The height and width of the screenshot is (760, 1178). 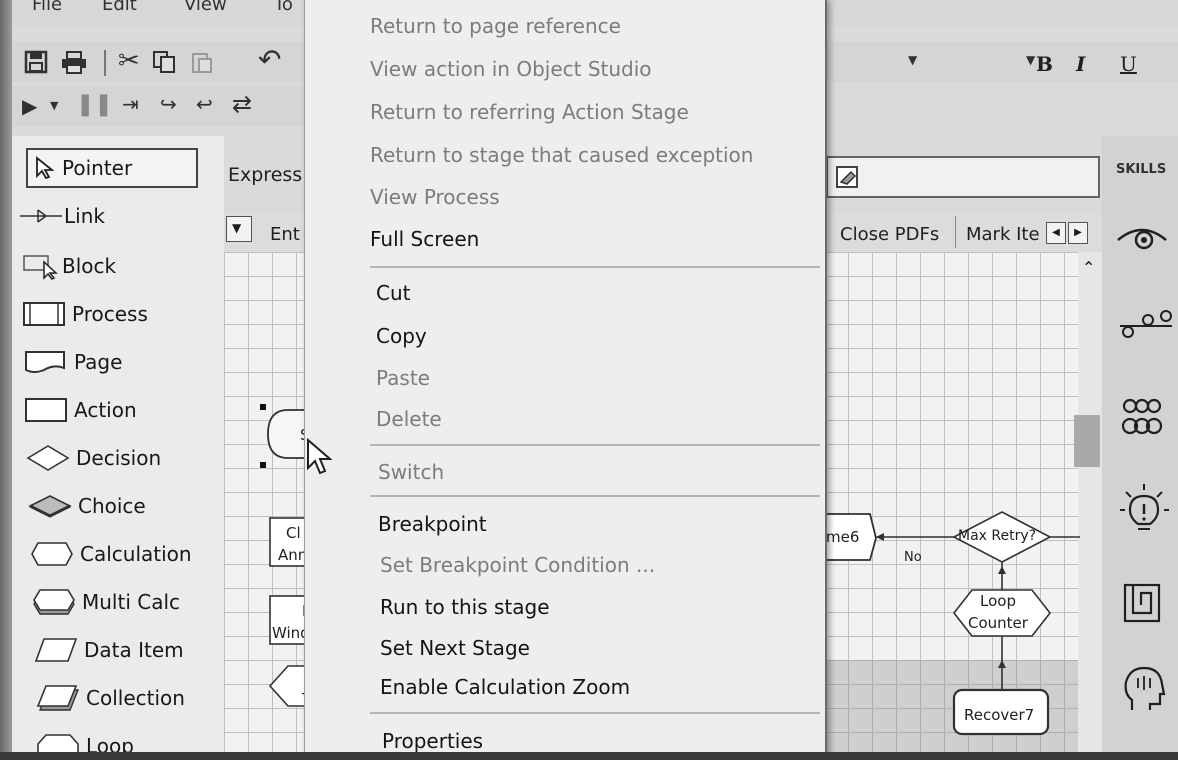 I want to click on lightbulb-icon, so click(x=1144, y=510).